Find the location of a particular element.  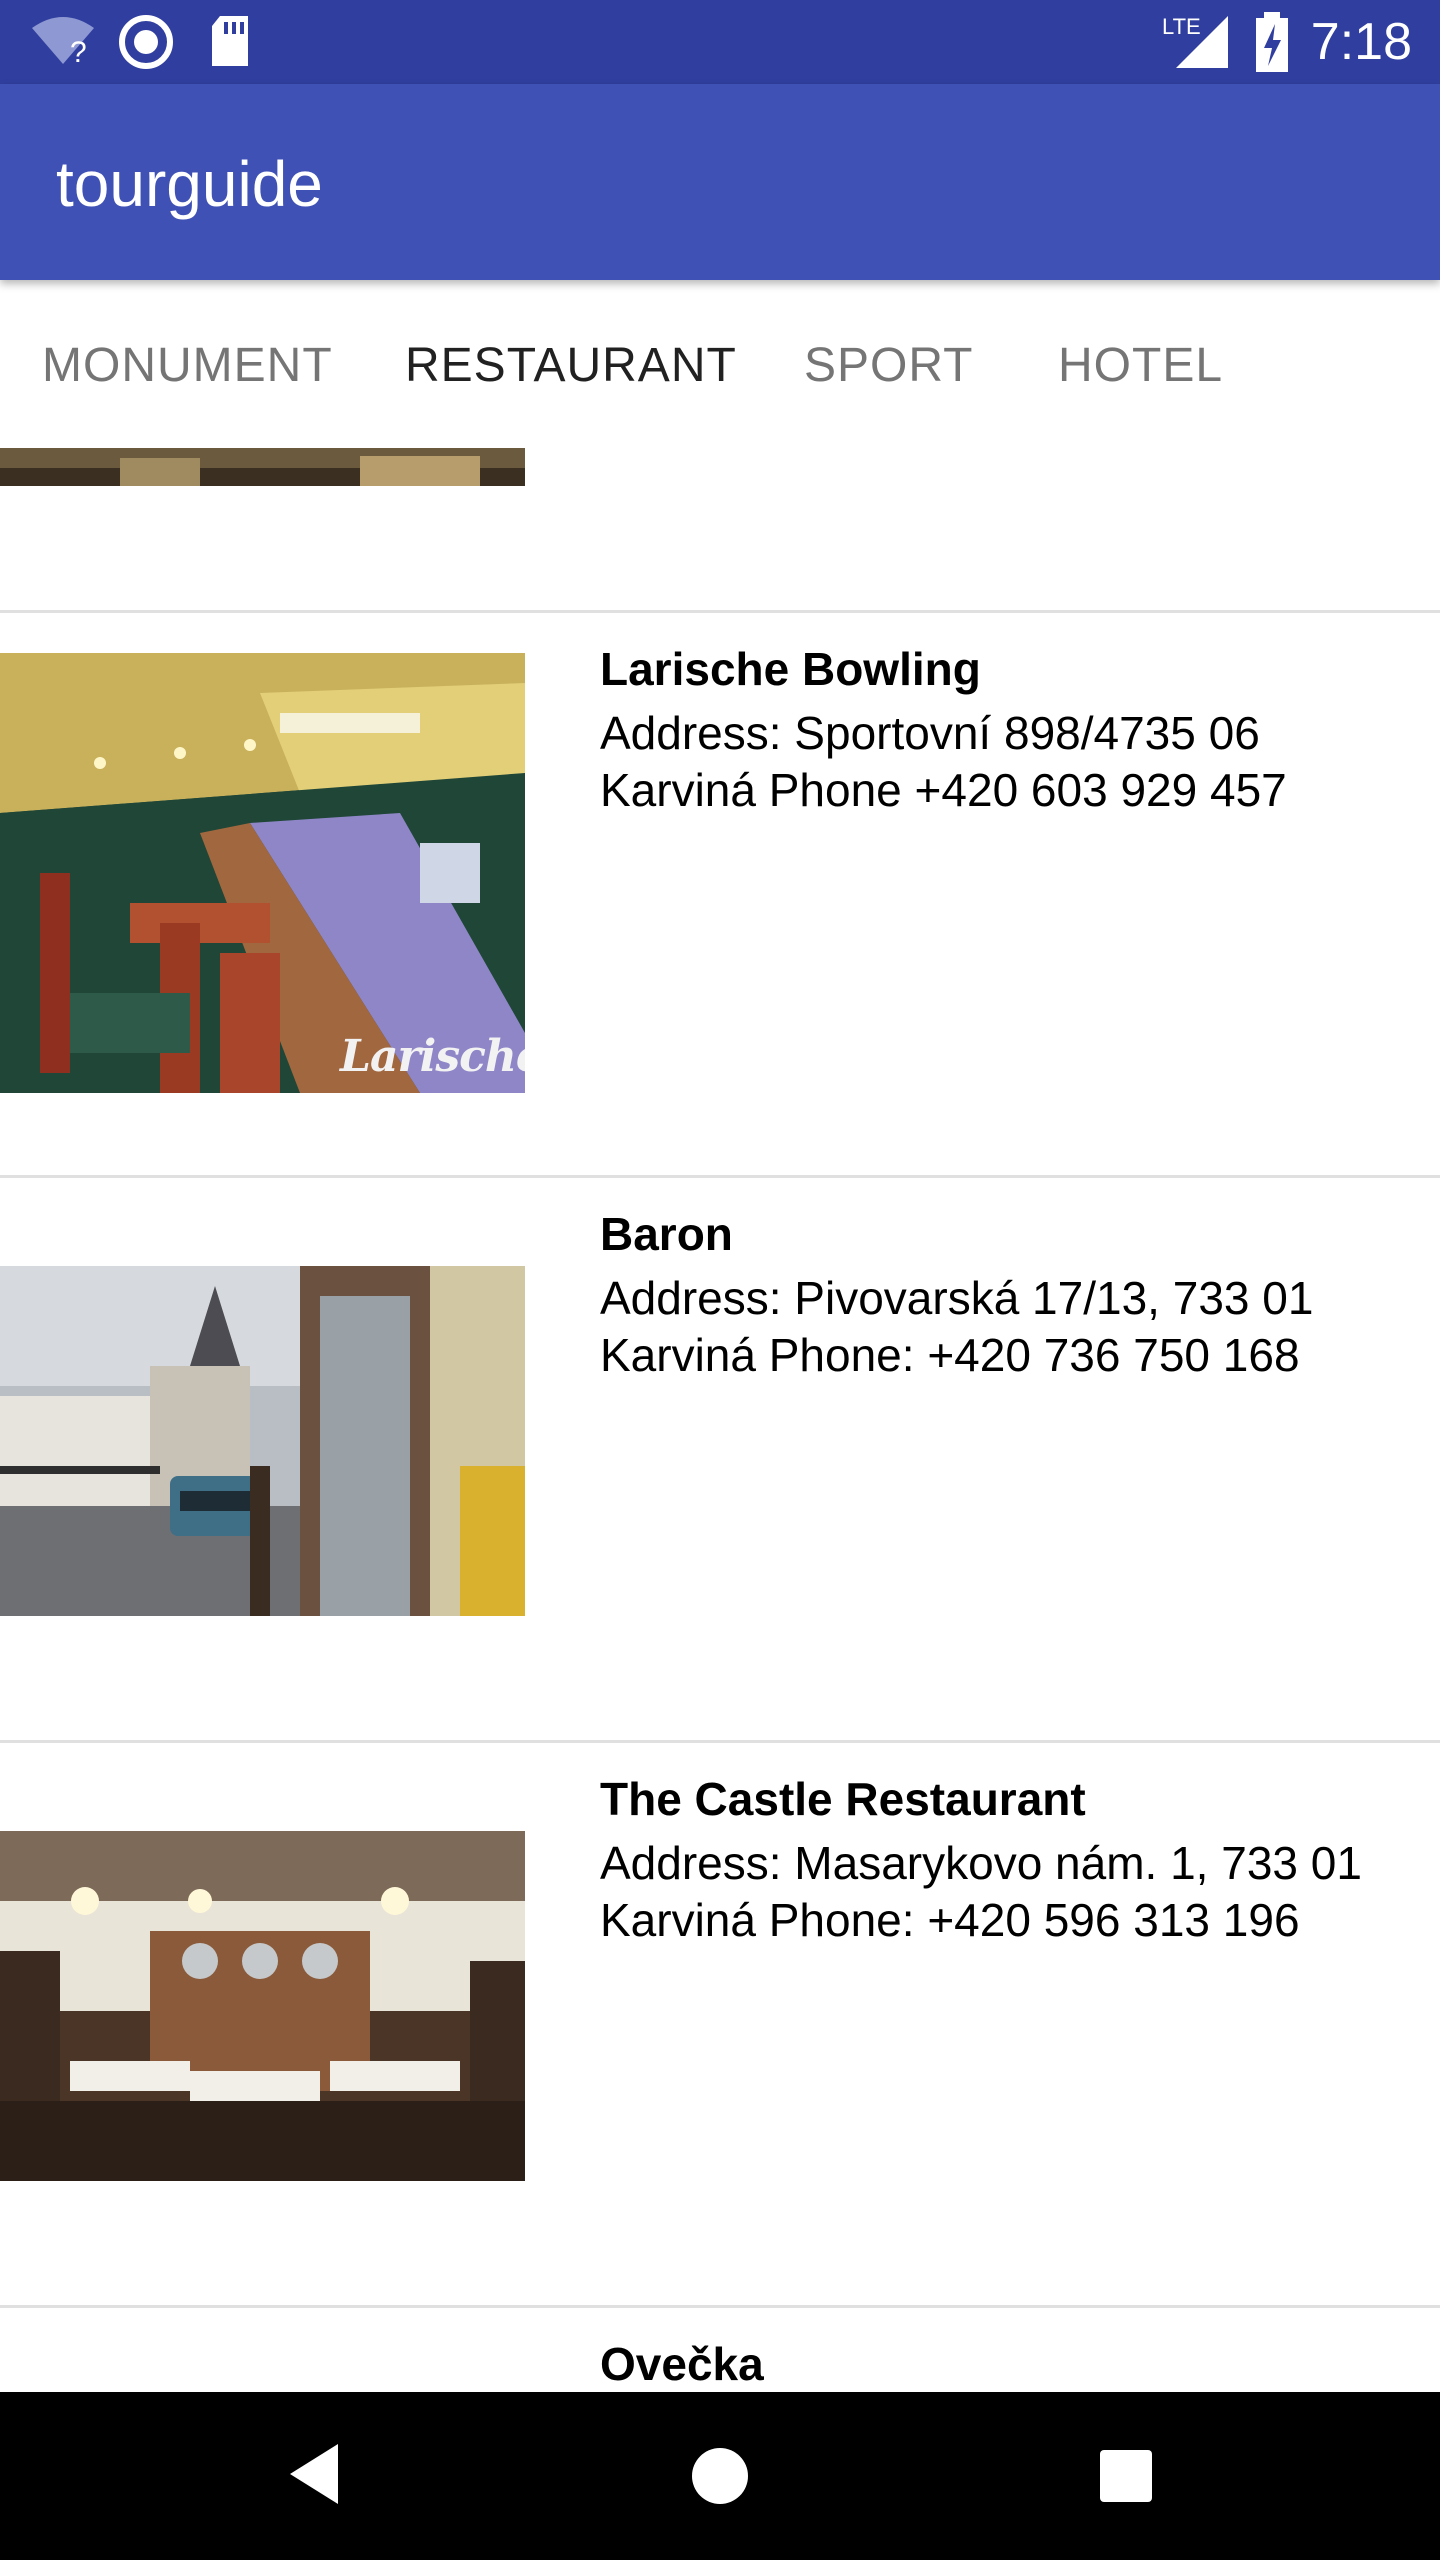

home-icon is located at coordinates (720, 2476).